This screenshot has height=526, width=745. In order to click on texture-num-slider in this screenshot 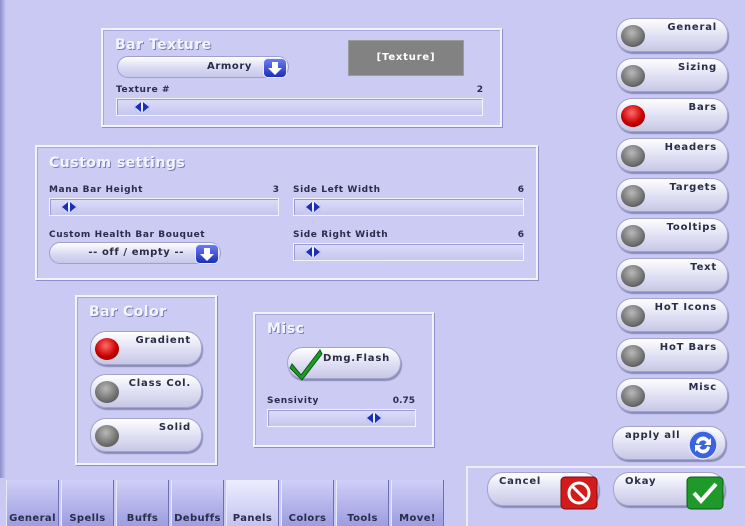, I will do `click(299, 107)`.